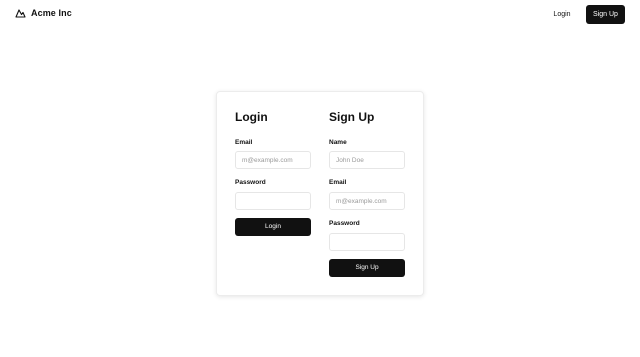  Describe the element at coordinates (320, 15) in the screenshot. I see `top-navbar: Acme Inc Login Sign Up` at that location.